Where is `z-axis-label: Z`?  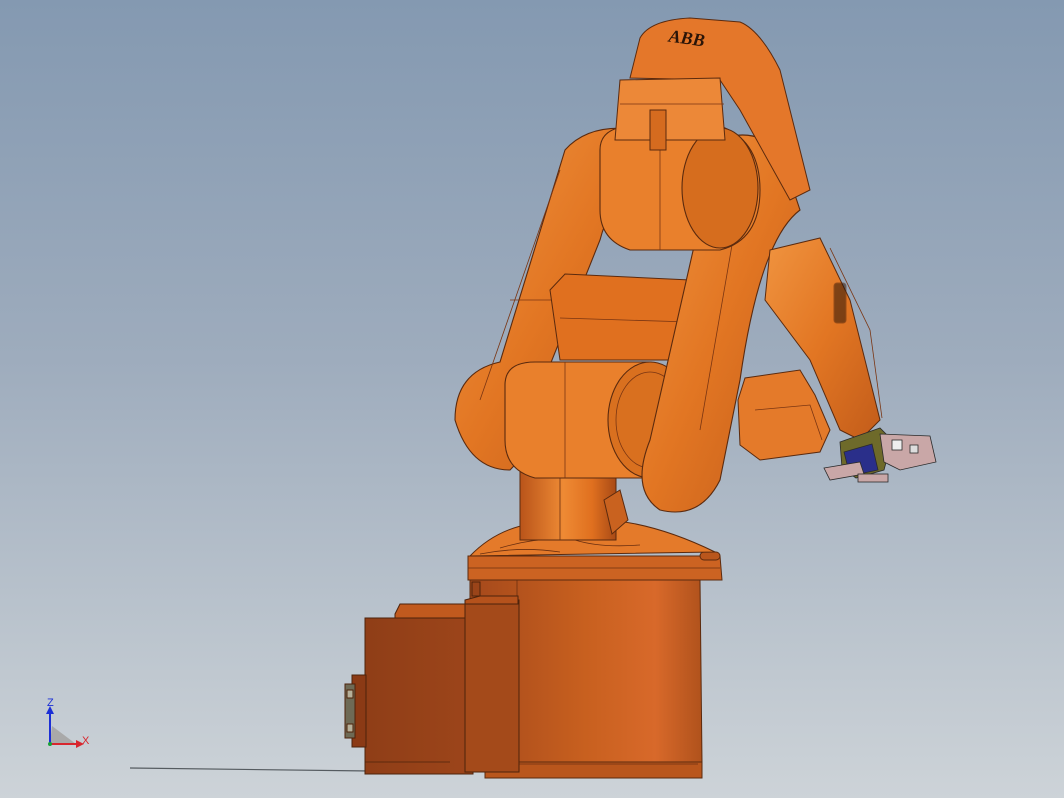 z-axis-label: Z is located at coordinates (50, 703).